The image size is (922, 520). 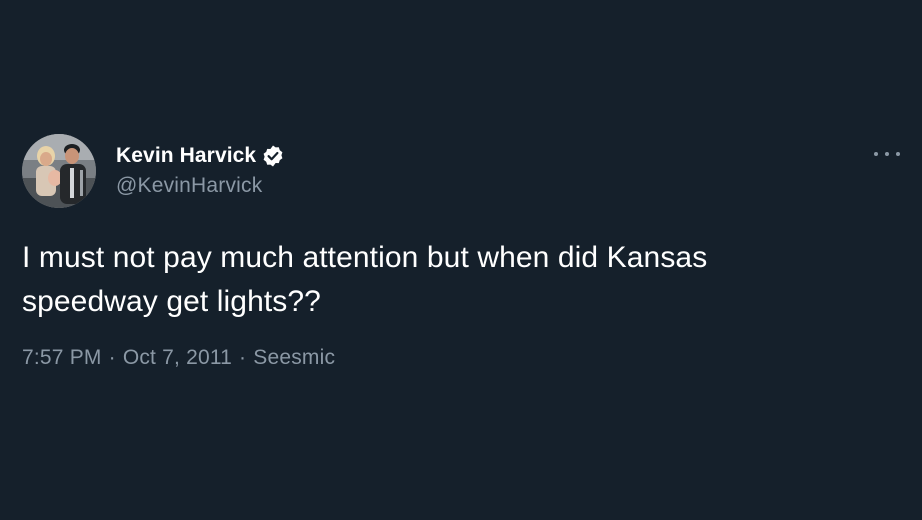 I want to click on tweet-time: 7:57 PM, so click(x=62, y=358).